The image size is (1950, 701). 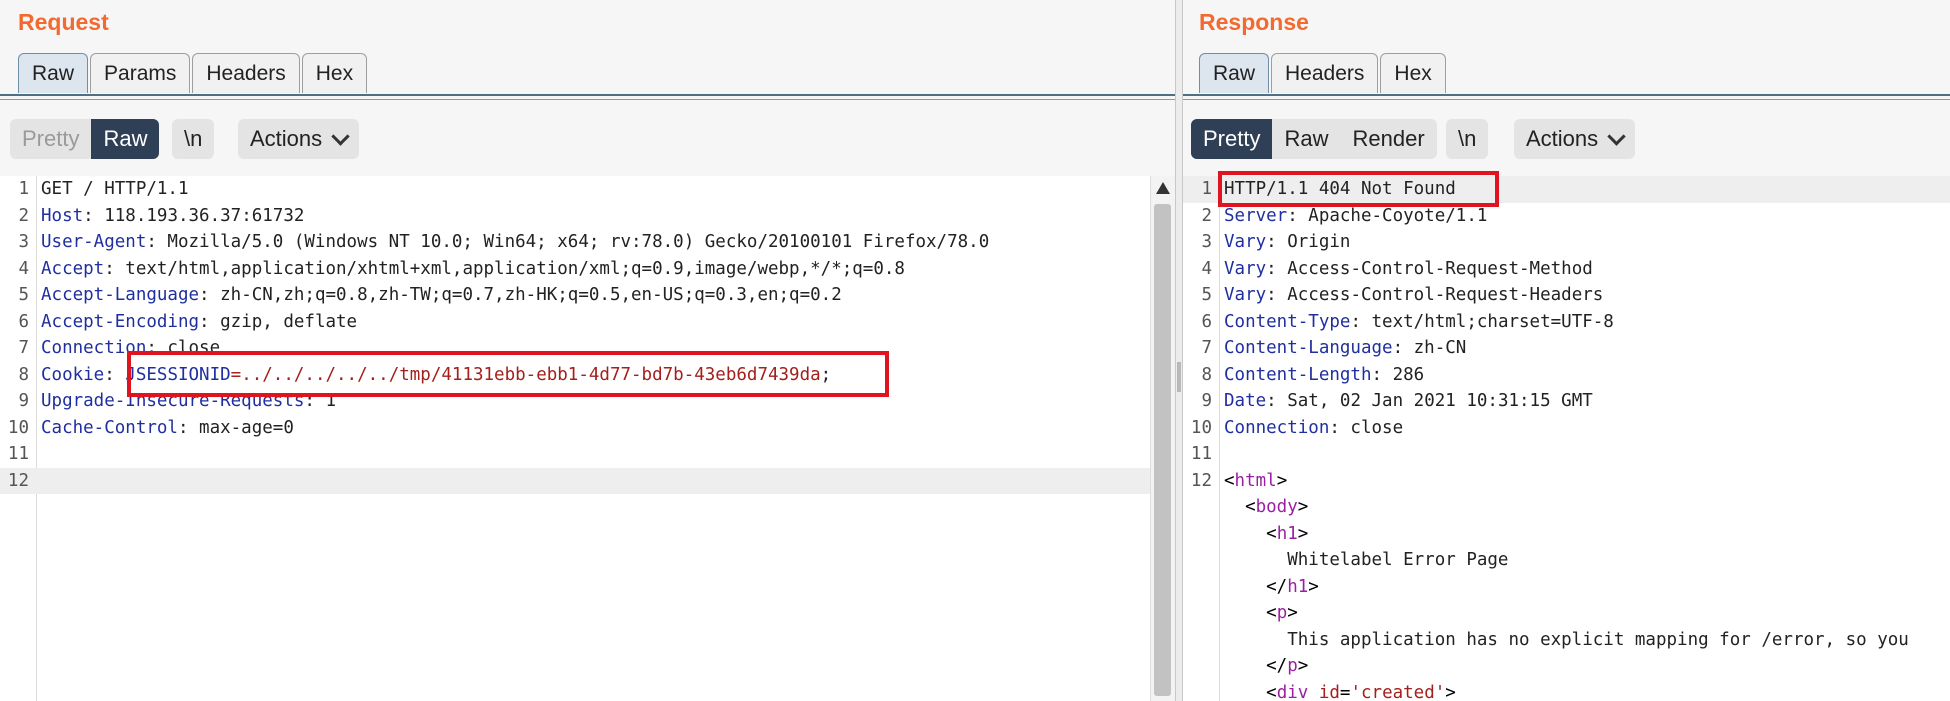 What do you see at coordinates (1566, 534) in the screenshot?
I see `code-line: <h1>` at bounding box center [1566, 534].